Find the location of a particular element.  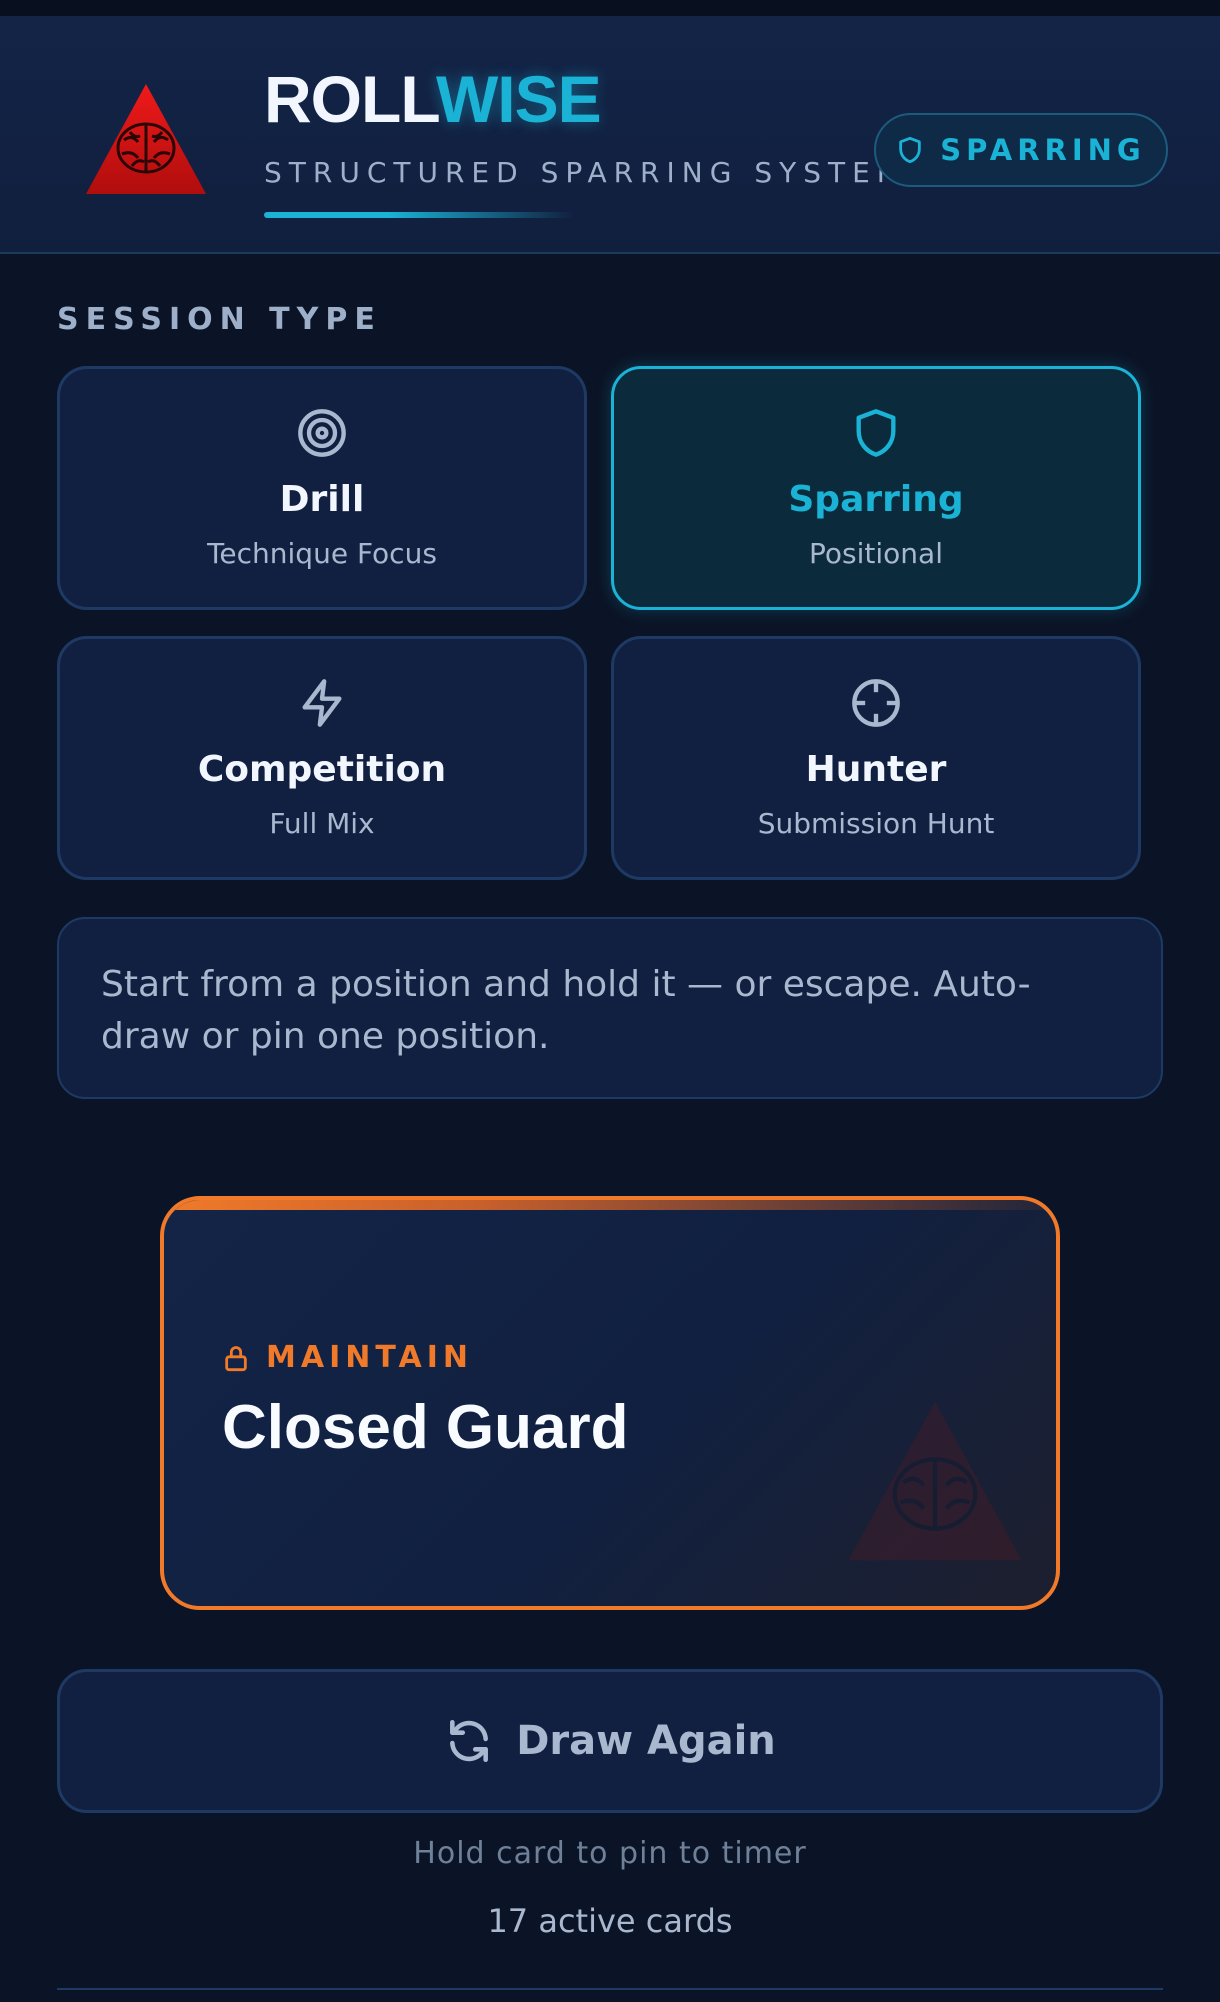

brand-part-roll: ROLL is located at coordinates (350, 99).